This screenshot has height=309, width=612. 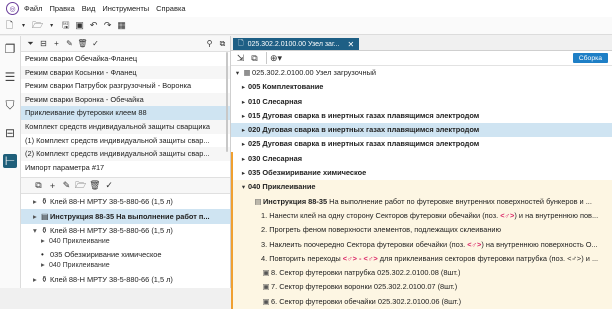 What do you see at coordinates (9, 25) in the screenshot?
I see `new-file-icon: 🗋` at bounding box center [9, 25].